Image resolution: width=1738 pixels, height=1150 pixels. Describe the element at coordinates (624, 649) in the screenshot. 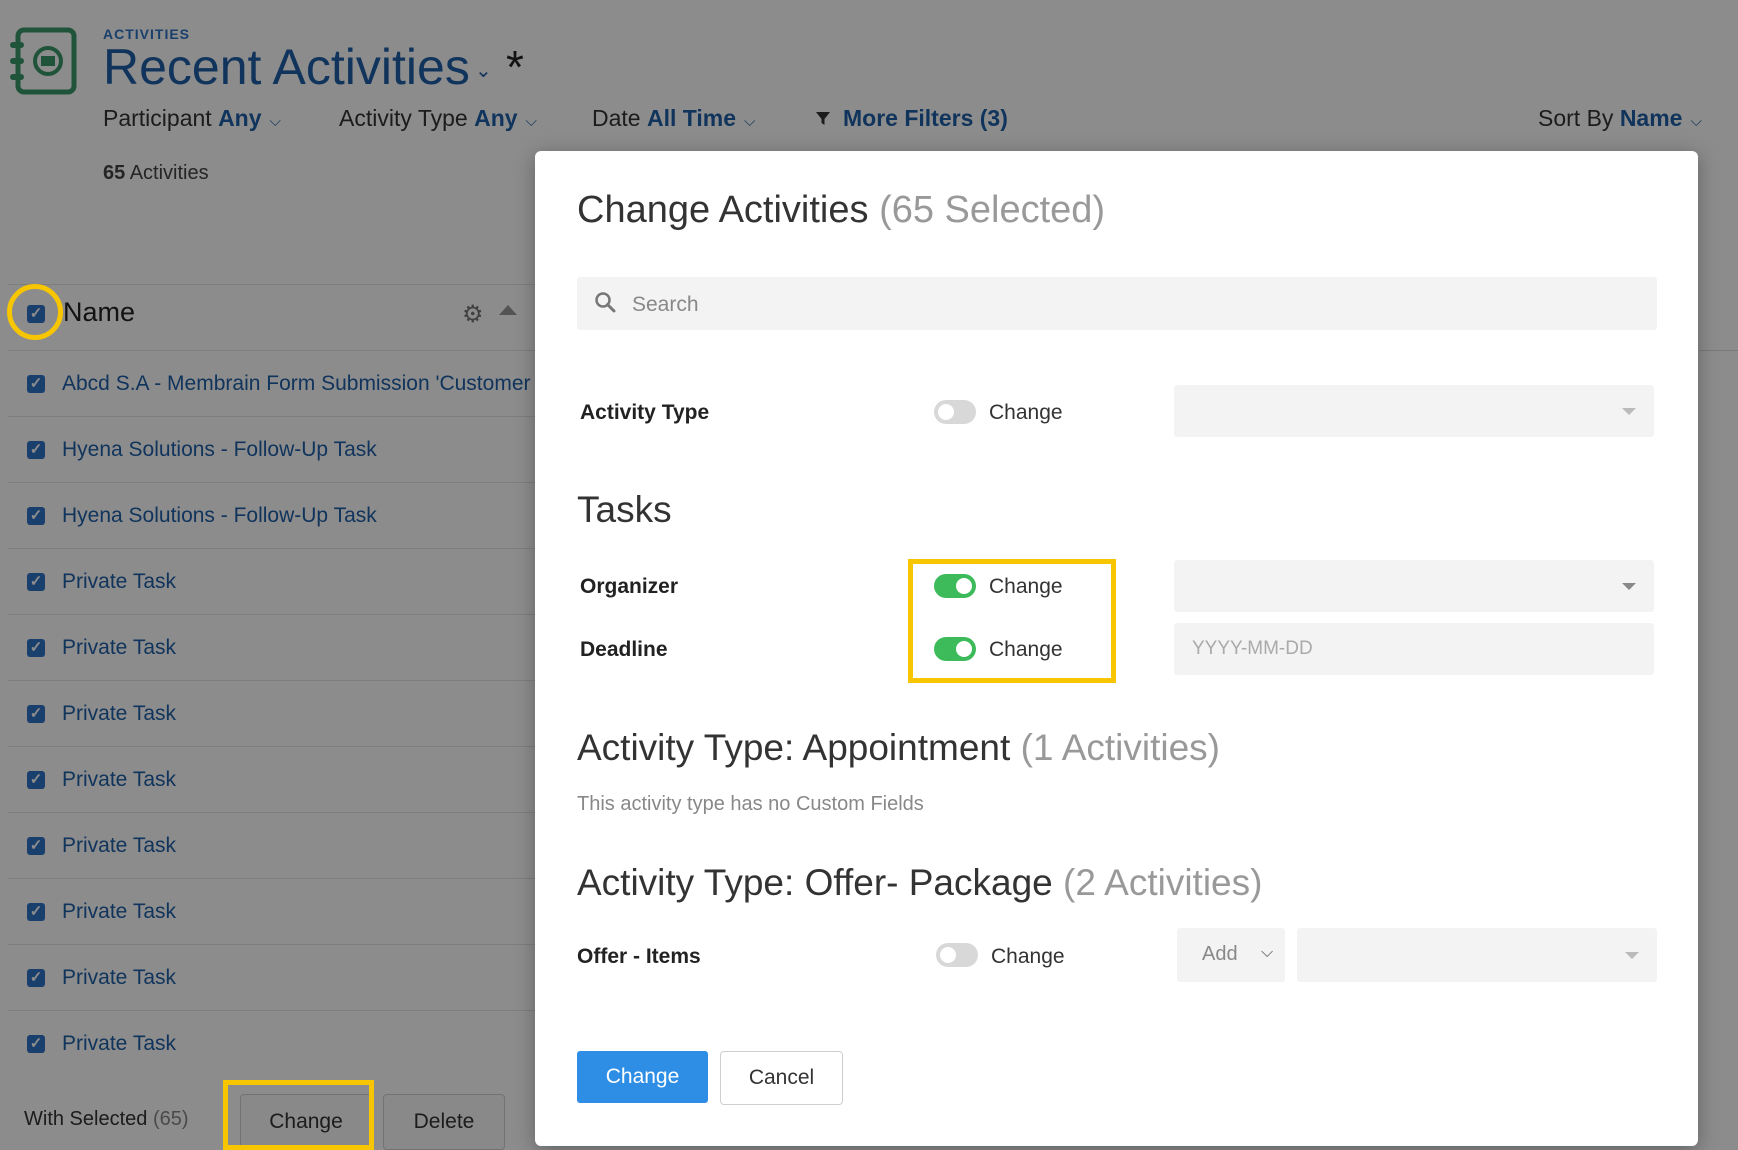

I see `deadline-field-label: Deadline` at that location.